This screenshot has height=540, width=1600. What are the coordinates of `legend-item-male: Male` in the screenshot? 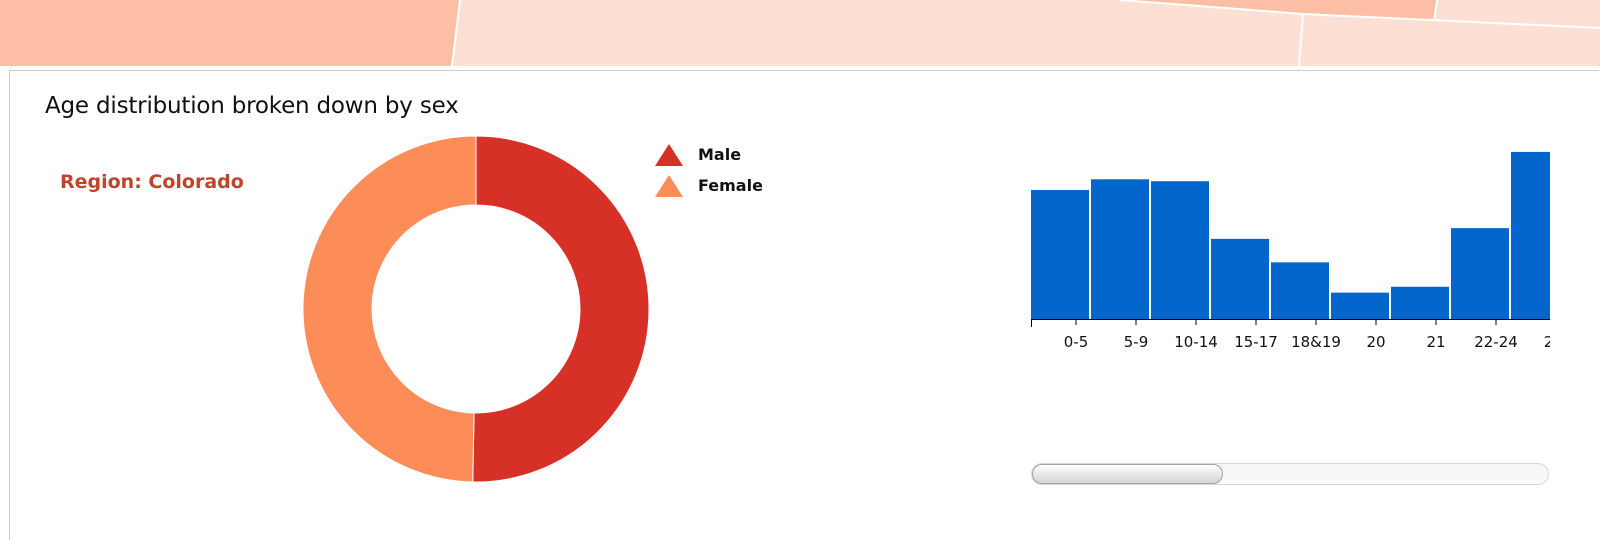 It's located at (708, 154).